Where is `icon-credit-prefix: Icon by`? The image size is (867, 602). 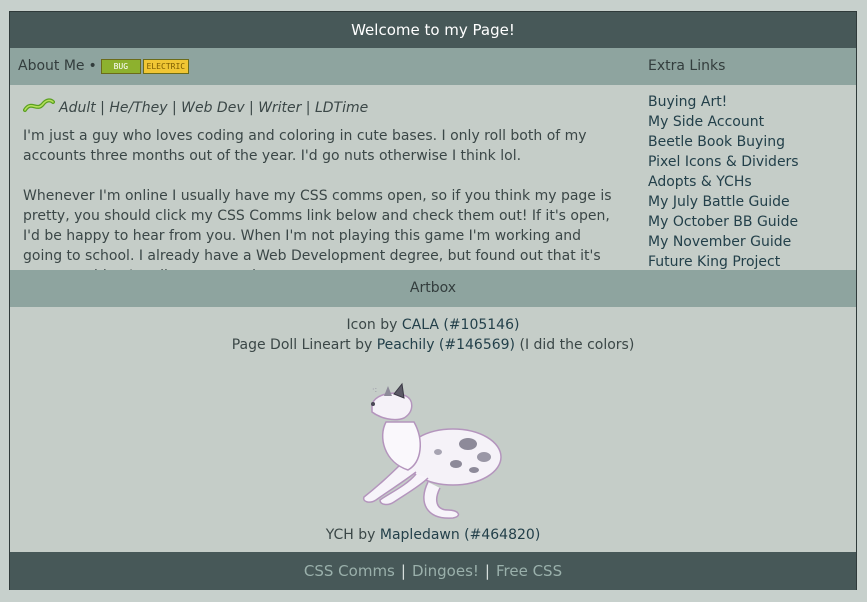 icon-credit-prefix: Icon by is located at coordinates (372, 325).